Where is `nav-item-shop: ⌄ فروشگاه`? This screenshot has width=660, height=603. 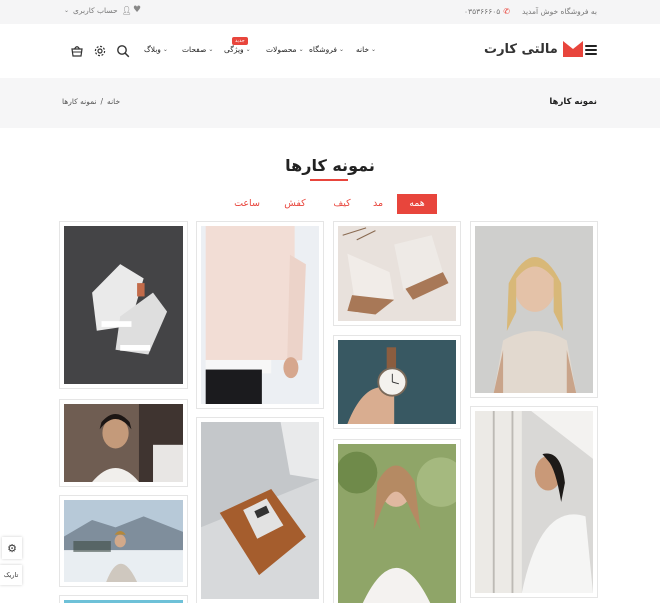
nav-item-shop: ⌄ فروشگاه is located at coordinates (326, 49).